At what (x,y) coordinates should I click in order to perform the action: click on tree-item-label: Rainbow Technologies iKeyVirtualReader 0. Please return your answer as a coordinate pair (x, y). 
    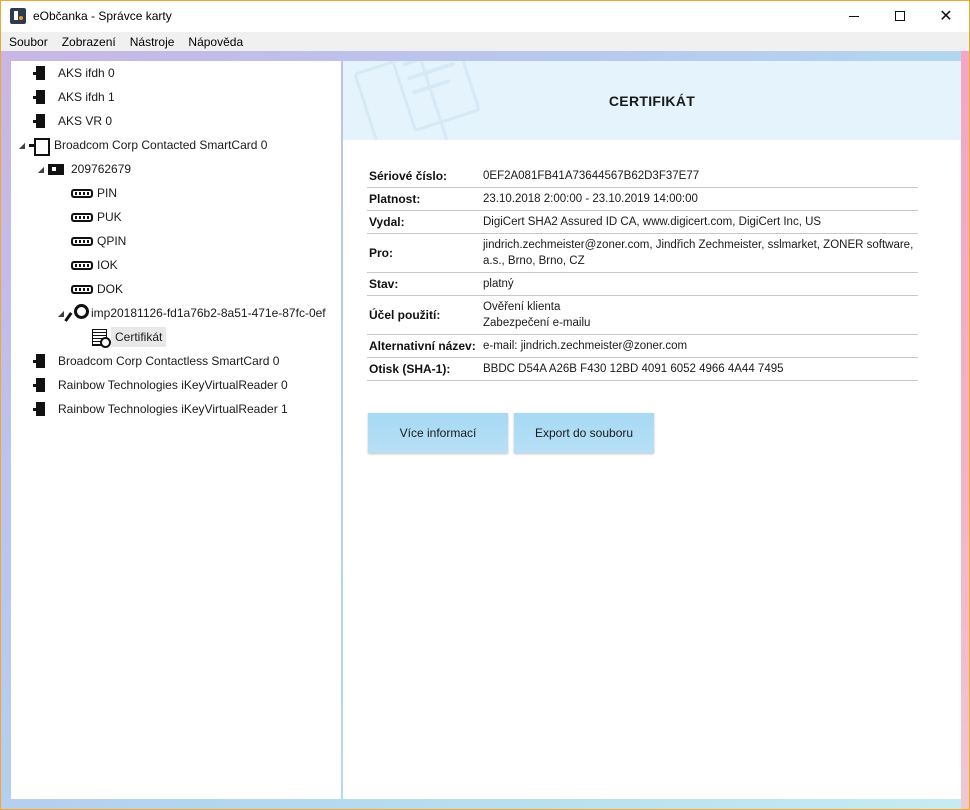
    Looking at the image, I should click on (173, 385).